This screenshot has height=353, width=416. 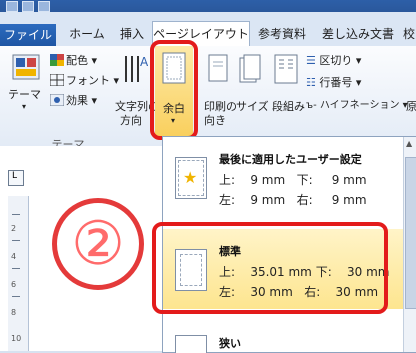 I want to click on effects-label: 効果, so click(x=77, y=100).